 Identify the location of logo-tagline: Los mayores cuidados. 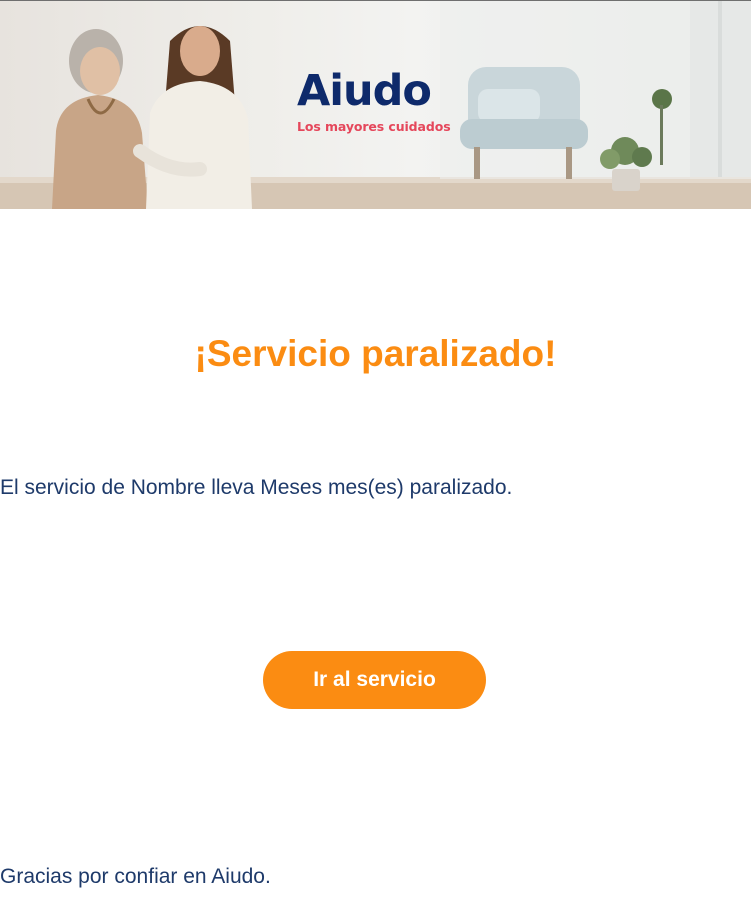
(374, 126).